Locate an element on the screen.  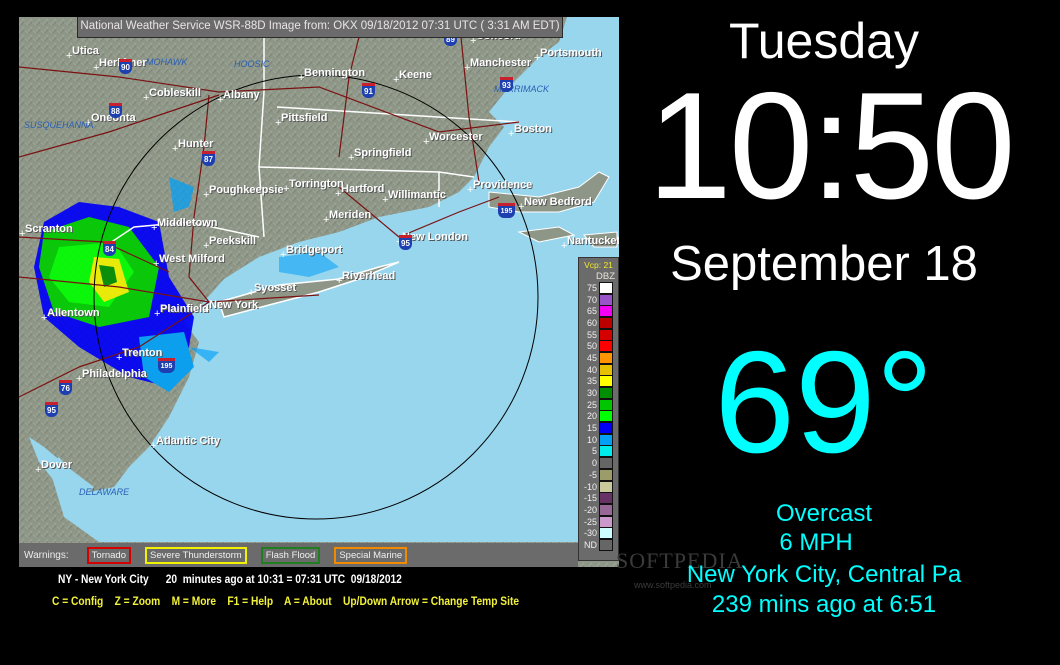
legend-entry-label: 60 is located at coordinates (591, 322).